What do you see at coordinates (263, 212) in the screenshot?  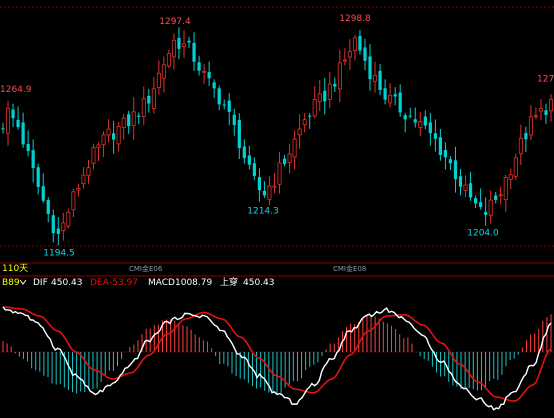 I see `price-label: 1214.3` at bounding box center [263, 212].